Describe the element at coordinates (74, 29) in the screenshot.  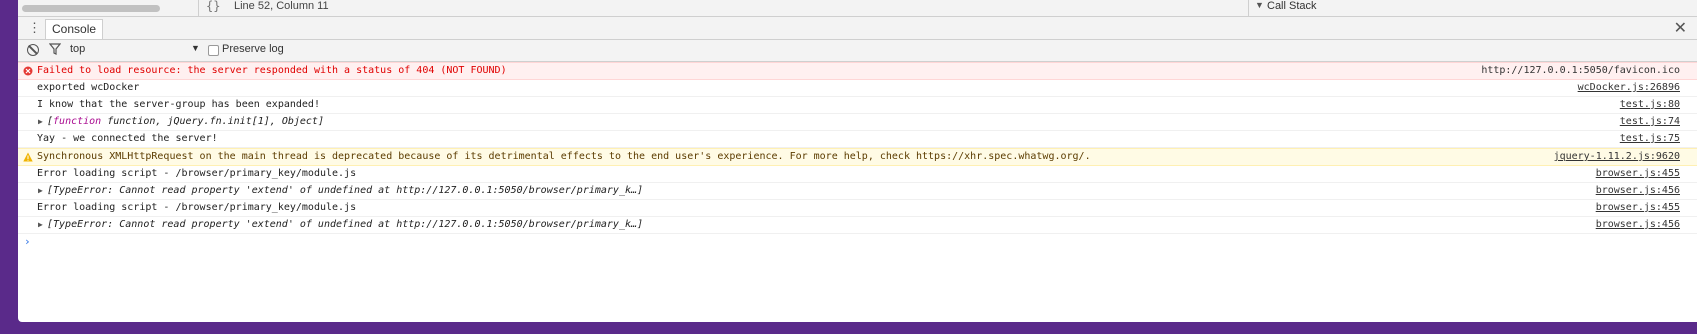
I see `tab-console: Console` at that location.